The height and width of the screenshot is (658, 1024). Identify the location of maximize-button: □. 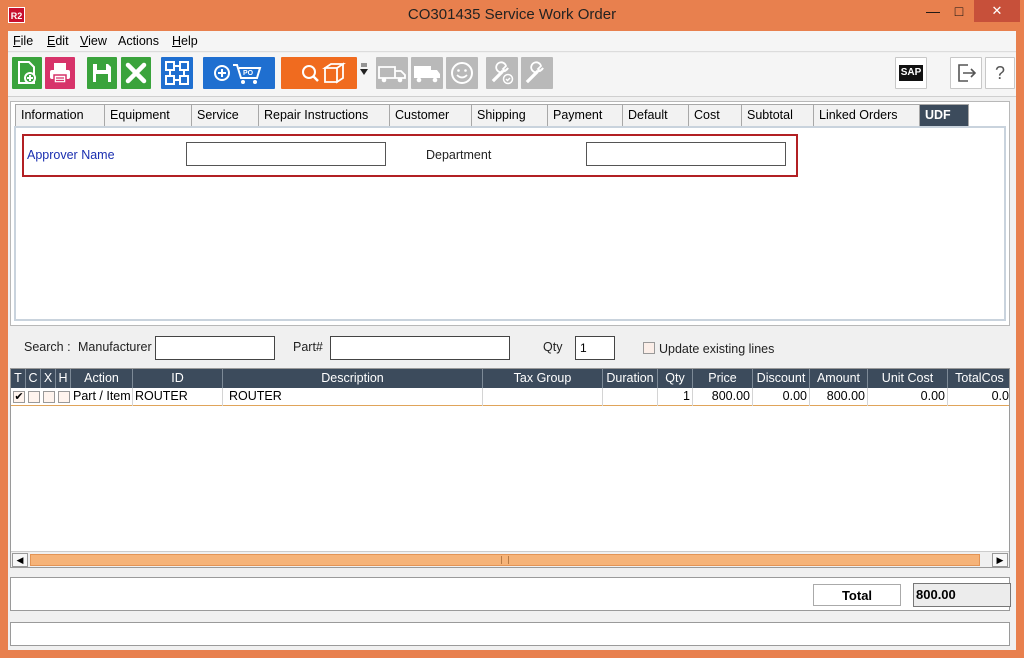
(959, 11).